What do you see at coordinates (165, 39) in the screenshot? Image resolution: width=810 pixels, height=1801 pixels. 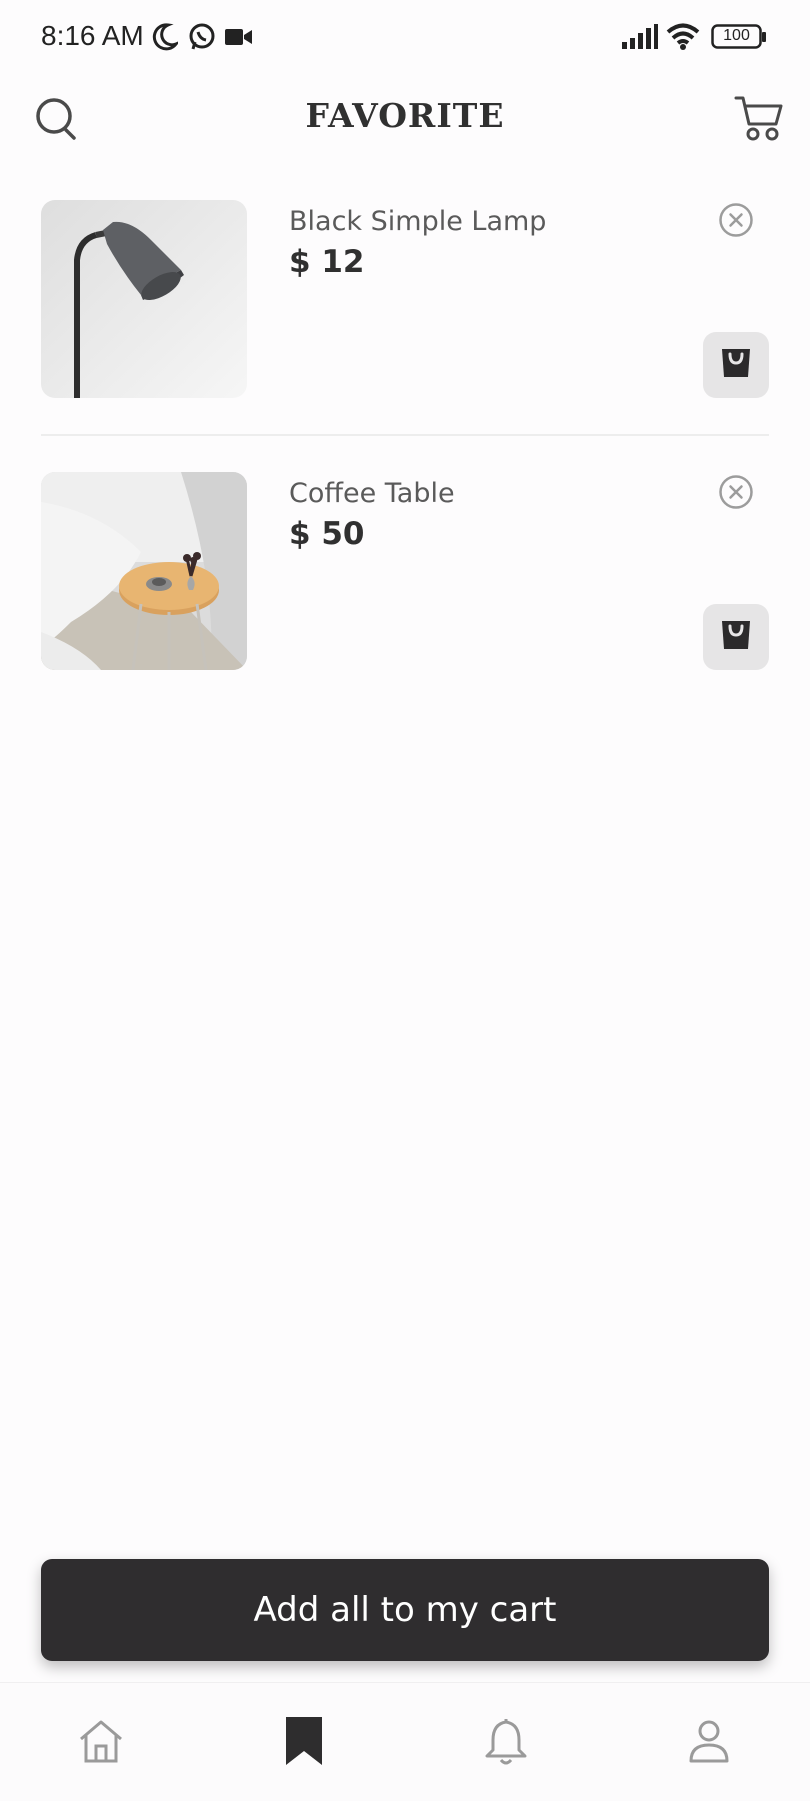 I see `moon-icon` at bounding box center [165, 39].